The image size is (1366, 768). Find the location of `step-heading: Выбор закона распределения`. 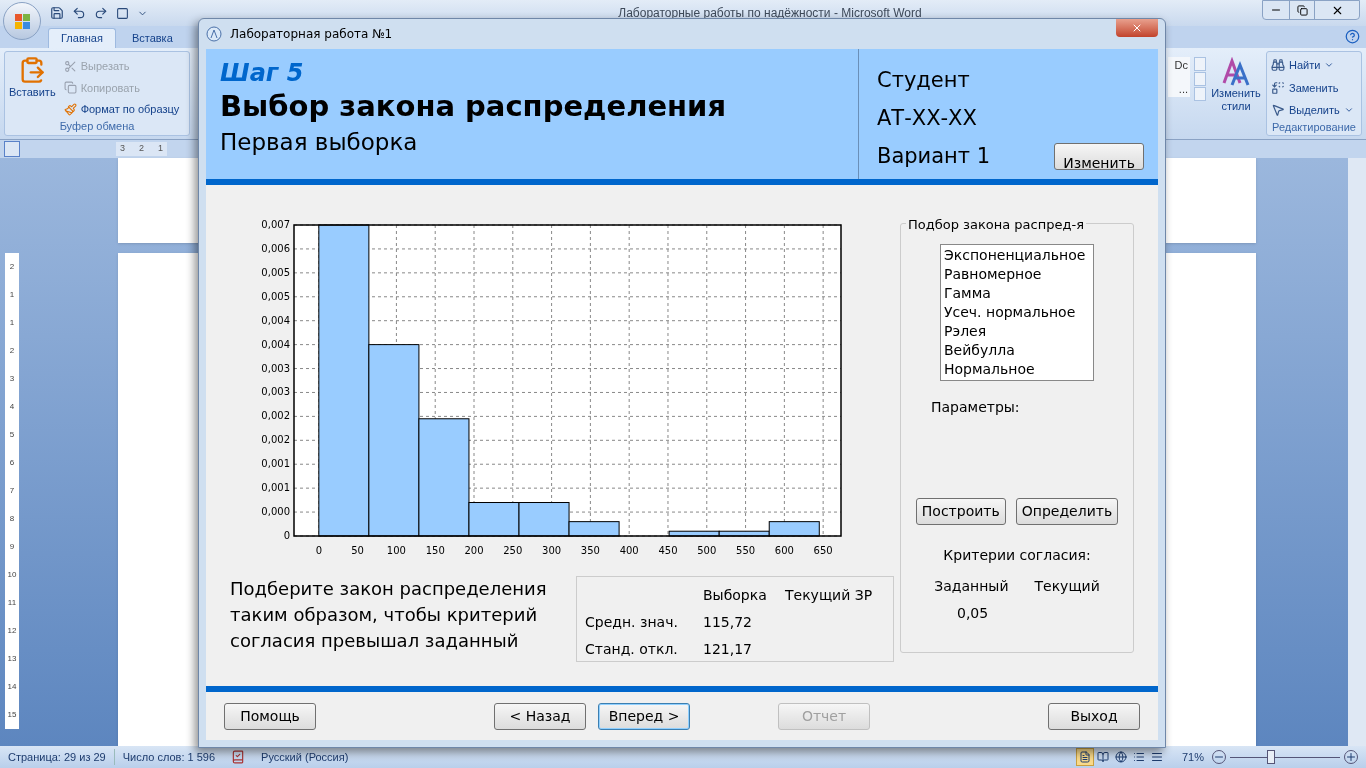

step-heading: Выбор закона распределения is located at coordinates (474, 106).